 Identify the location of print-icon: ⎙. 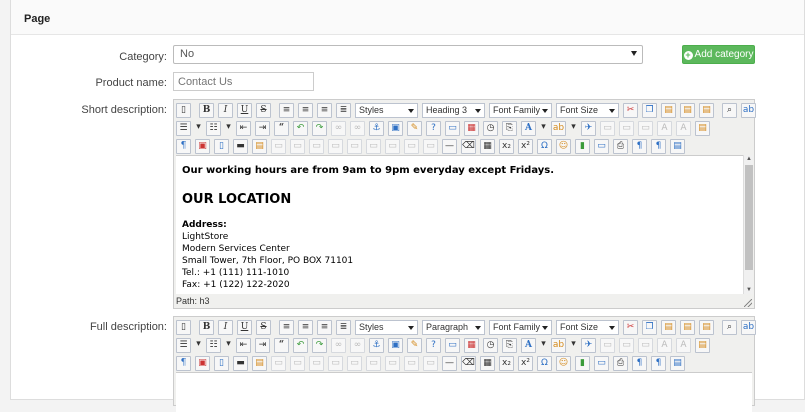
(620, 363).